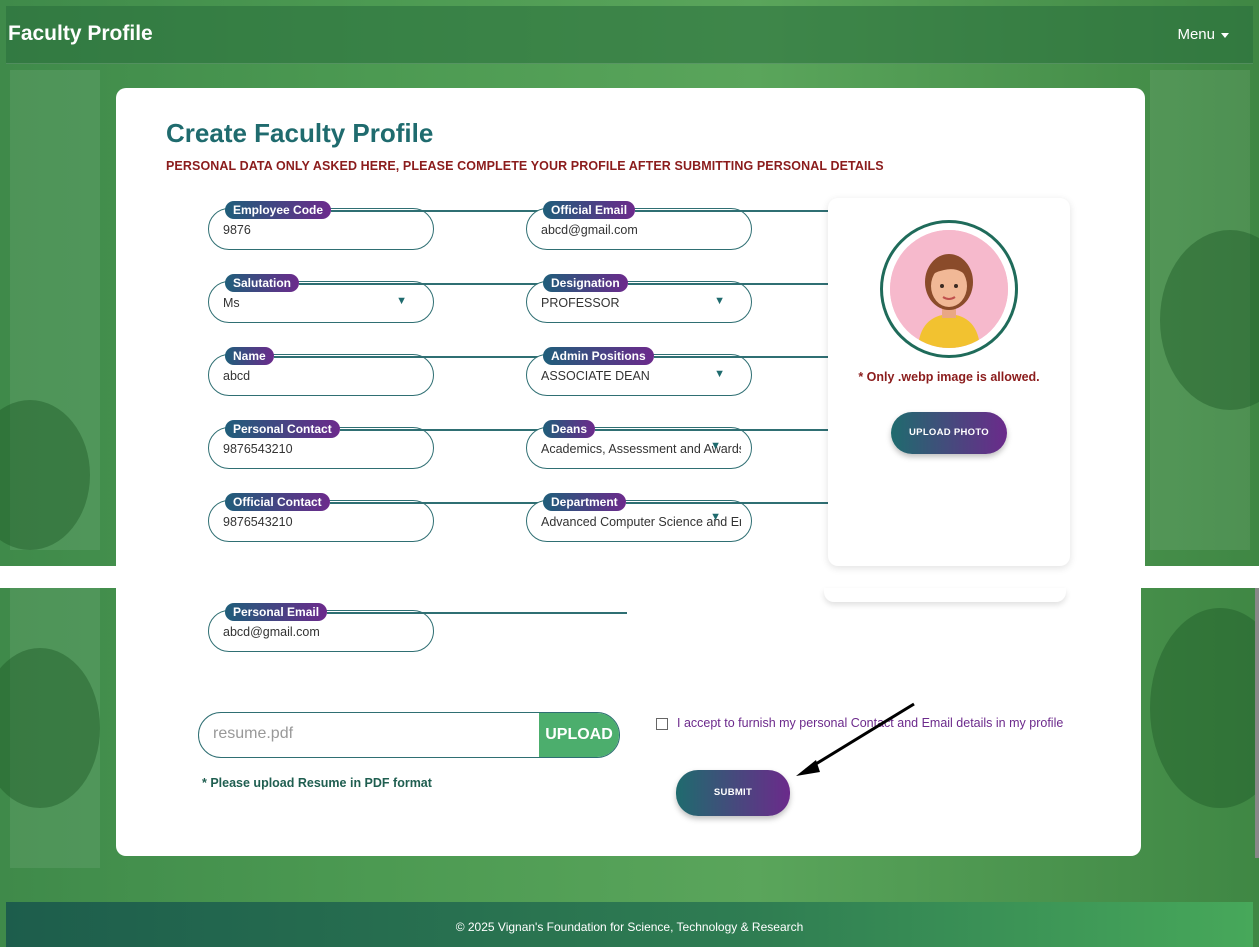  I want to click on submit-button: SUBMIT, so click(733, 793).